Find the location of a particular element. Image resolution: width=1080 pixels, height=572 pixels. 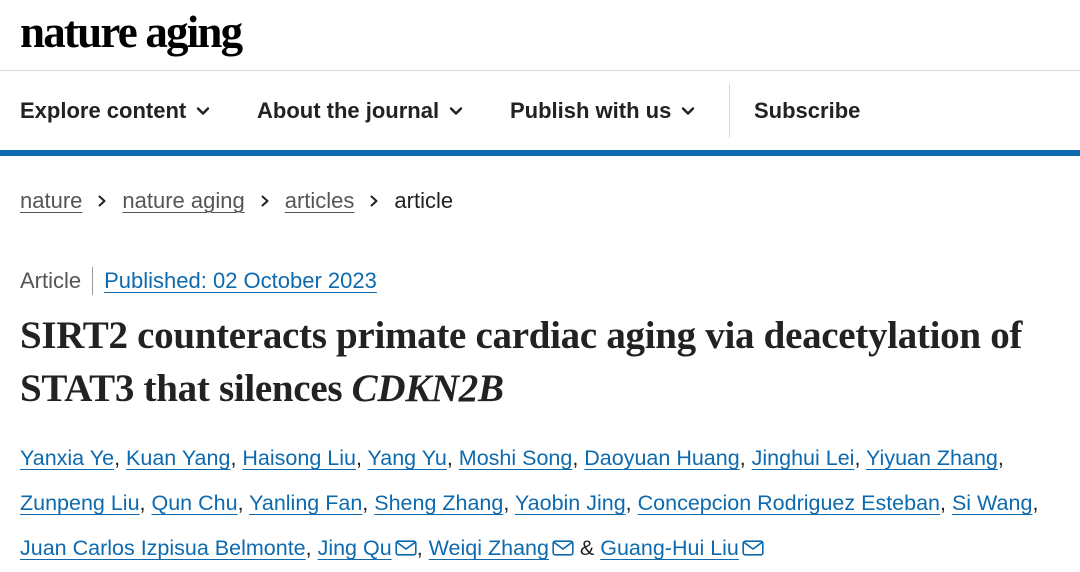

nav-item-label: About the journal is located at coordinates (348, 110).